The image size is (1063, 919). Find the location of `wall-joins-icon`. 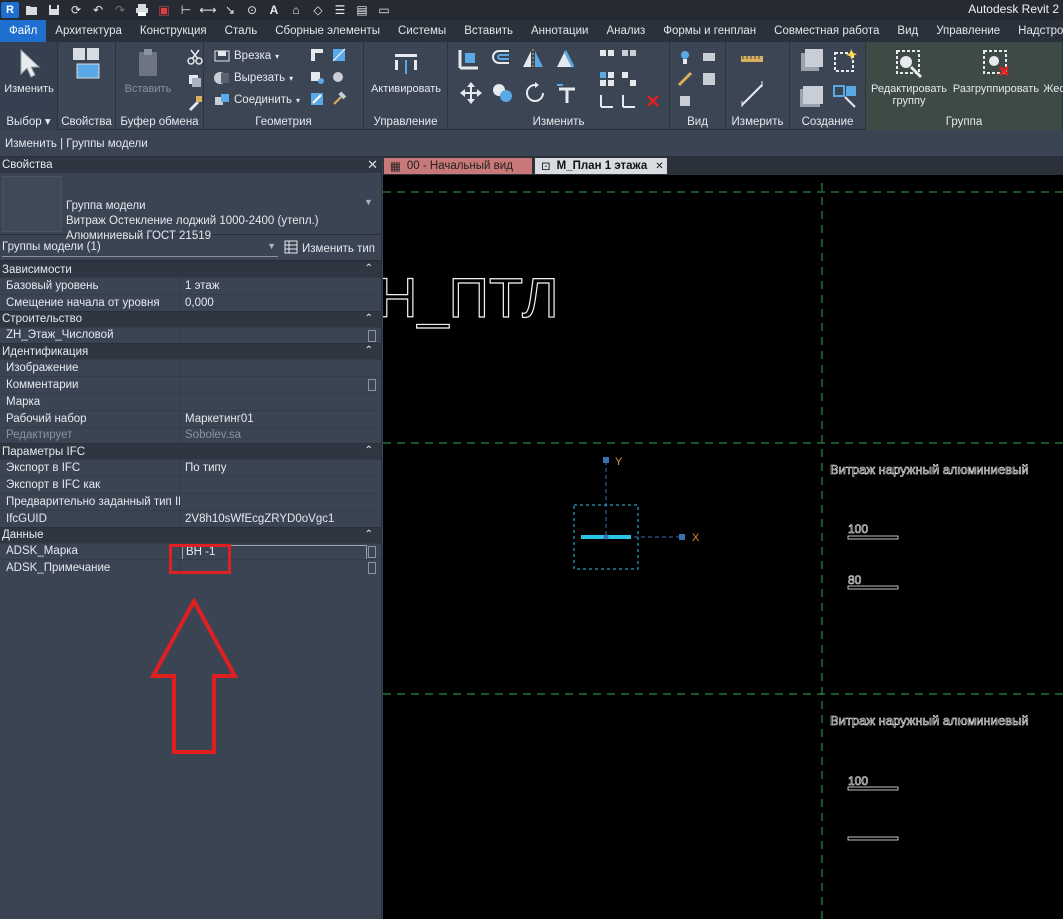

wall-joins-icon is located at coordinates (317, 55).